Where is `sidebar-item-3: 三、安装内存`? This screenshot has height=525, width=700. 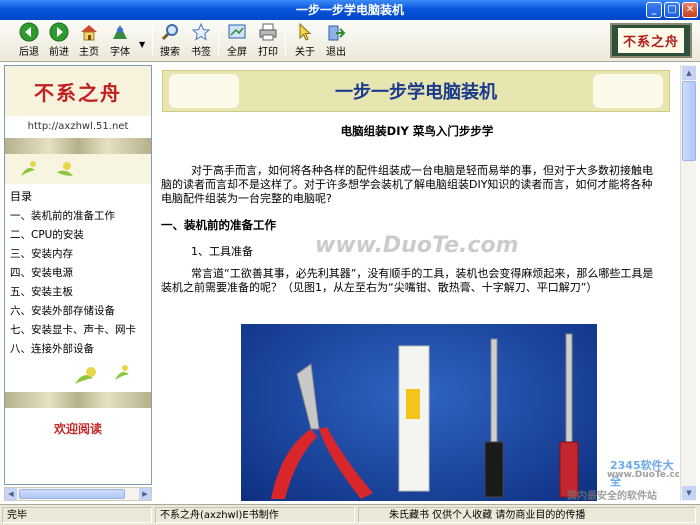
sidebar-item-3: 三、安装内存 is located at coordinates (78, 253).